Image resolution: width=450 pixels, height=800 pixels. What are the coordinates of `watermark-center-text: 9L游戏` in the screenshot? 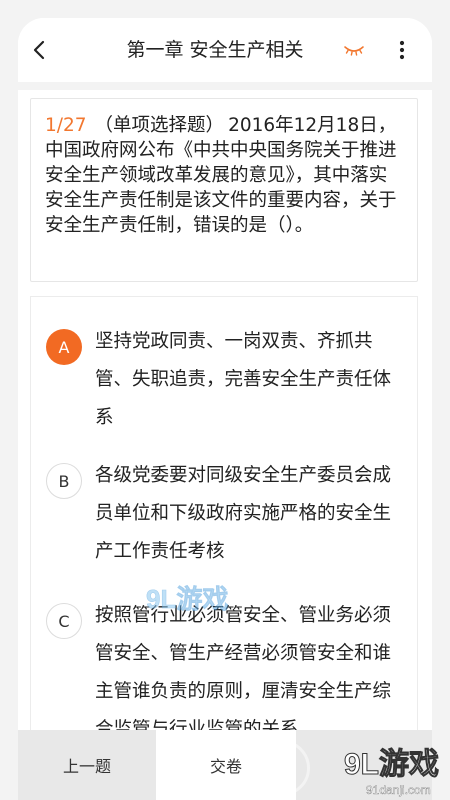 It's located at (187, 599).